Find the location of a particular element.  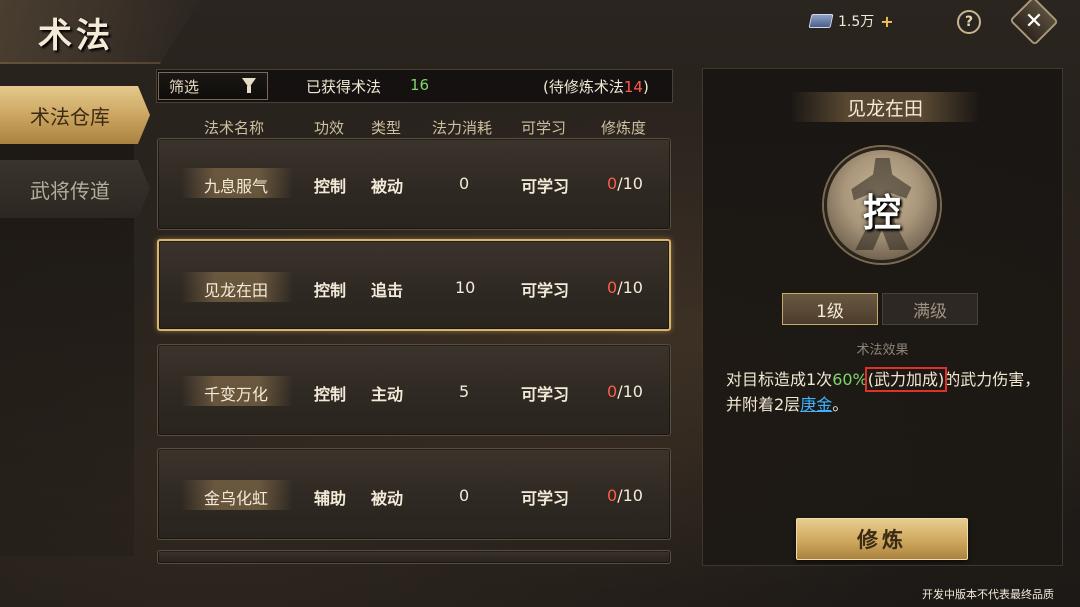

currency-amount: 1.5万 is located at coordinates (856, 22).